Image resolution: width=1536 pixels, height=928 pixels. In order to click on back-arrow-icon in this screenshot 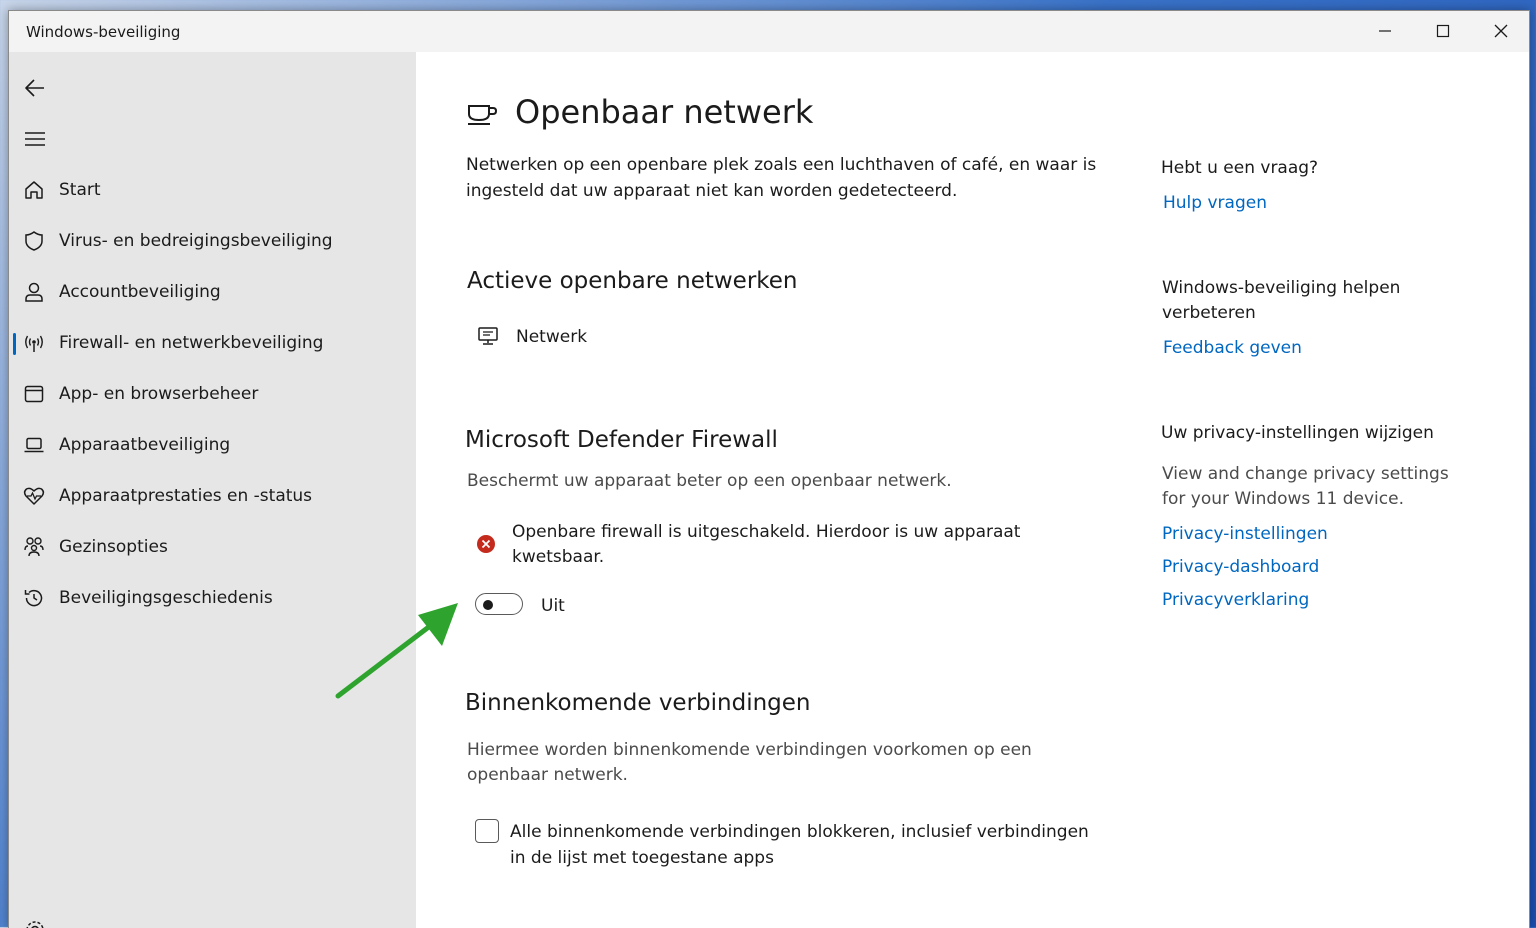, I will do `click(35, 88)`.